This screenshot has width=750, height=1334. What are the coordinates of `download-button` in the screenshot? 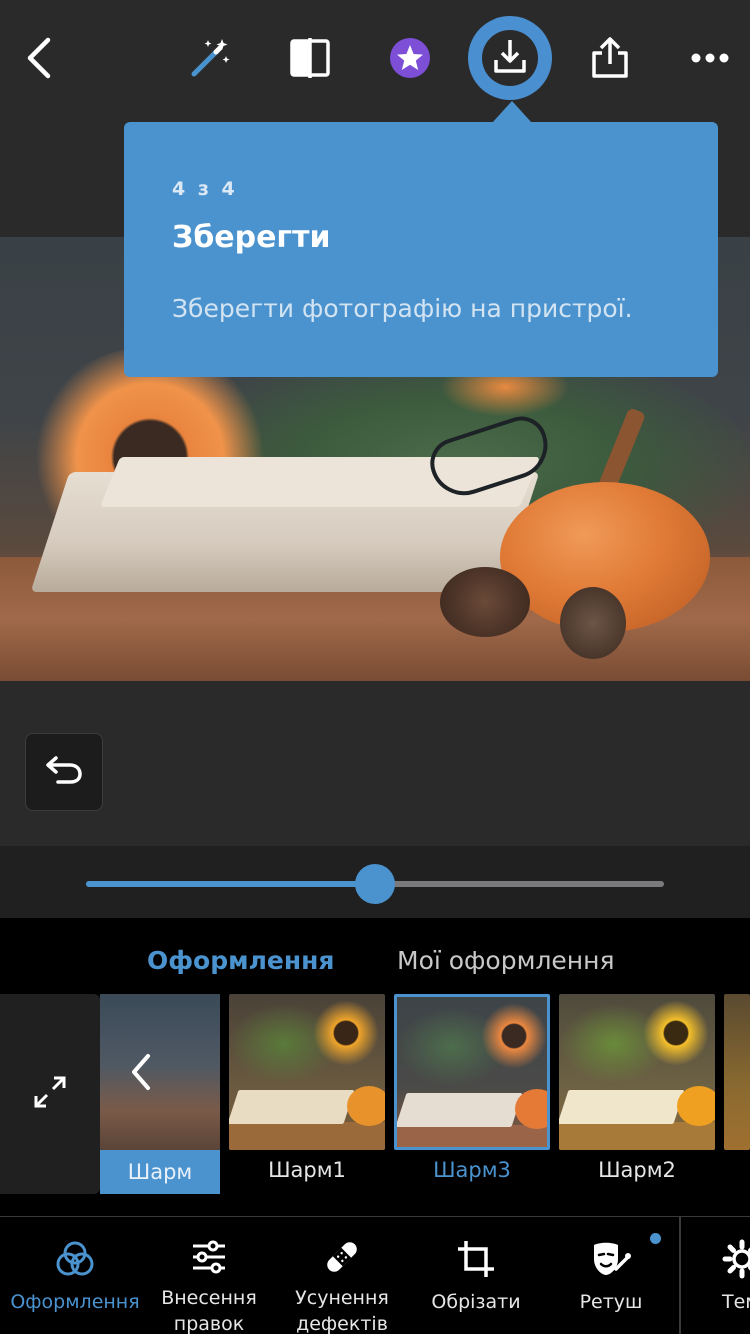 It's located at (510, 58).